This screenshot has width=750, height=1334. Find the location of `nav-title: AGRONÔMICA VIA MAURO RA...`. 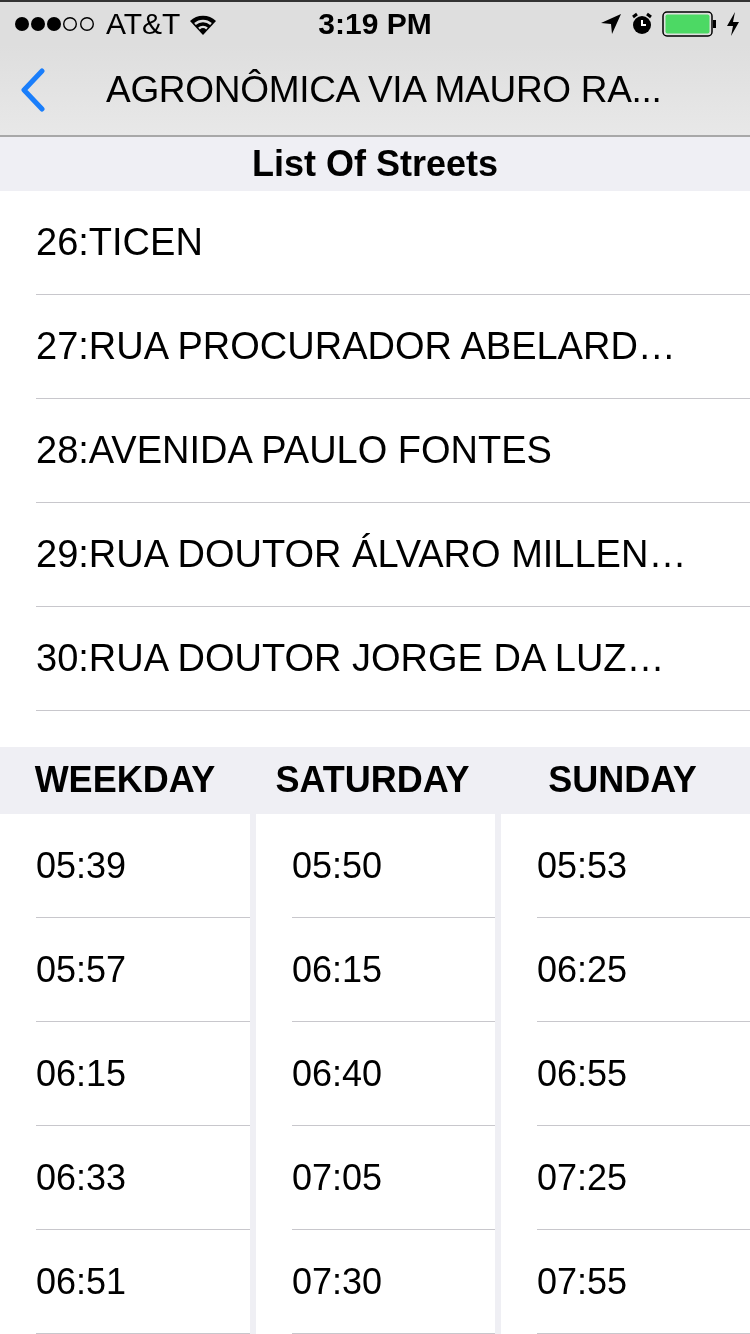

nav-title: AGRONÔMICA VIA MAURO RA... is located at coordinates (384, 89).